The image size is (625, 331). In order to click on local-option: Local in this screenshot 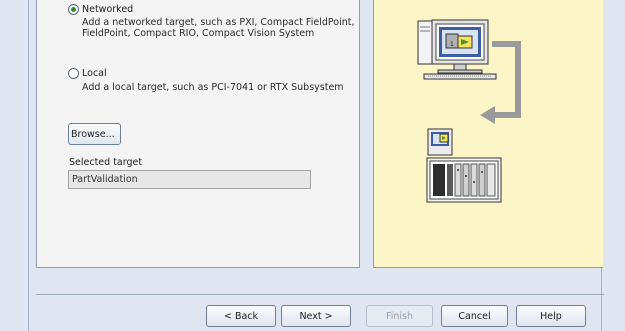, I will do `click(87, 73)`.